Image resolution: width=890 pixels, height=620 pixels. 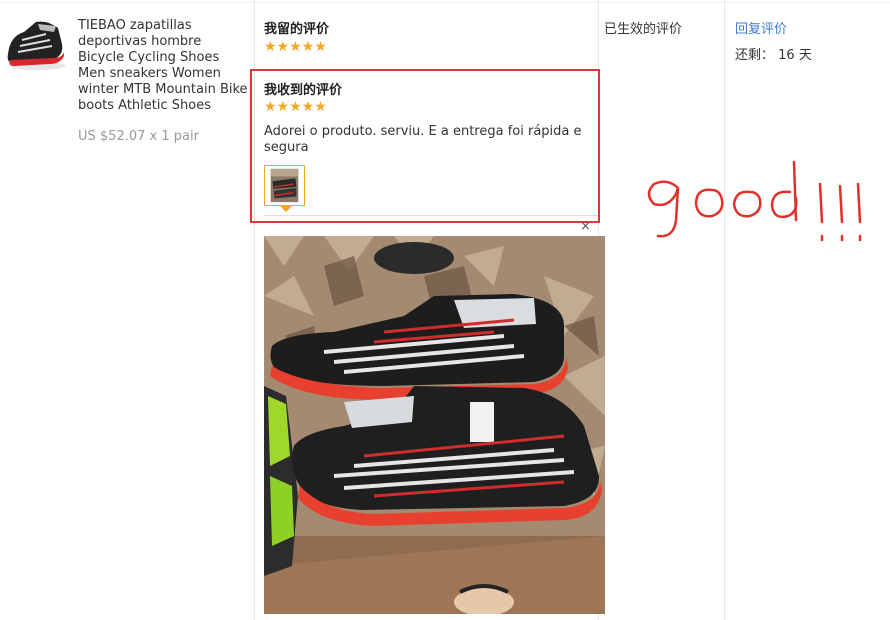 I want to click on remaining-label: 还剩：, so click(x=755, y=55).